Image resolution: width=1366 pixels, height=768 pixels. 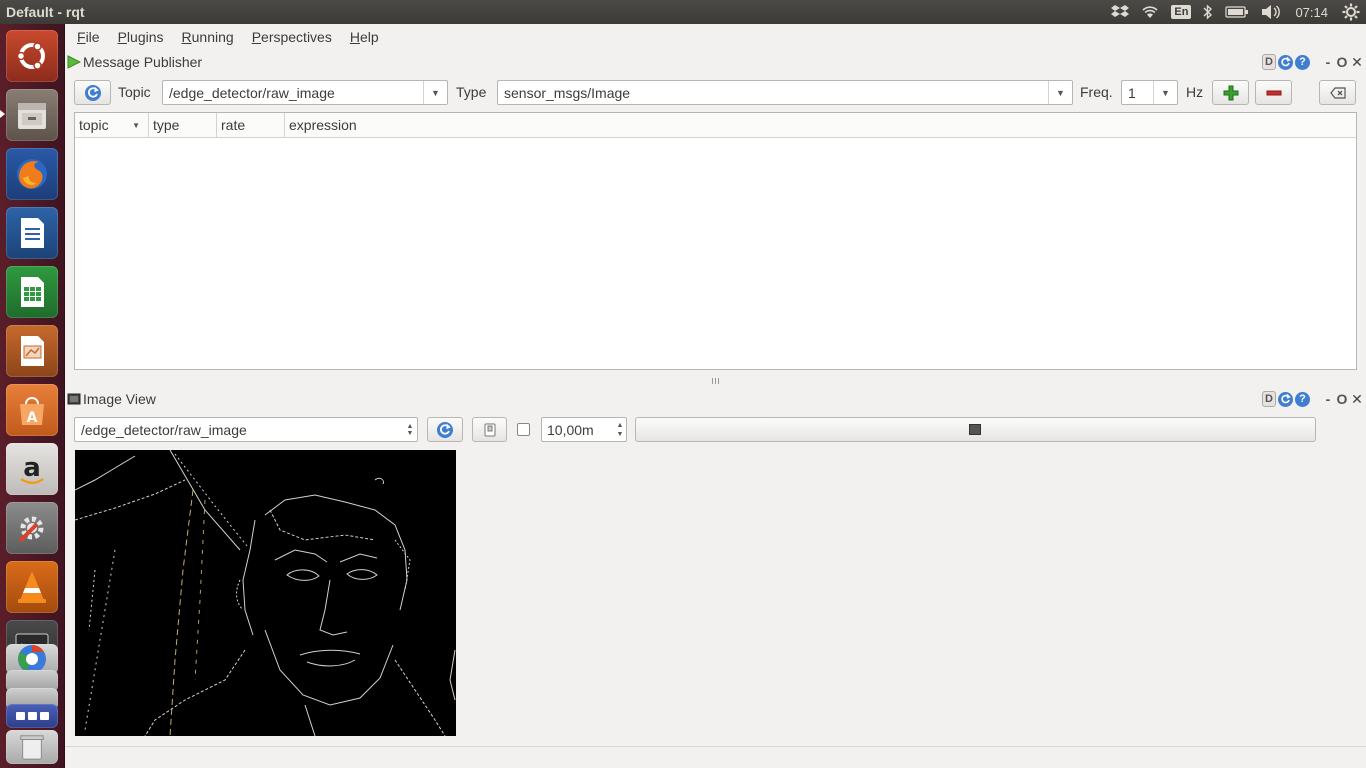 I want to click on column-rate-label: rate, so click(x=233, y=125).